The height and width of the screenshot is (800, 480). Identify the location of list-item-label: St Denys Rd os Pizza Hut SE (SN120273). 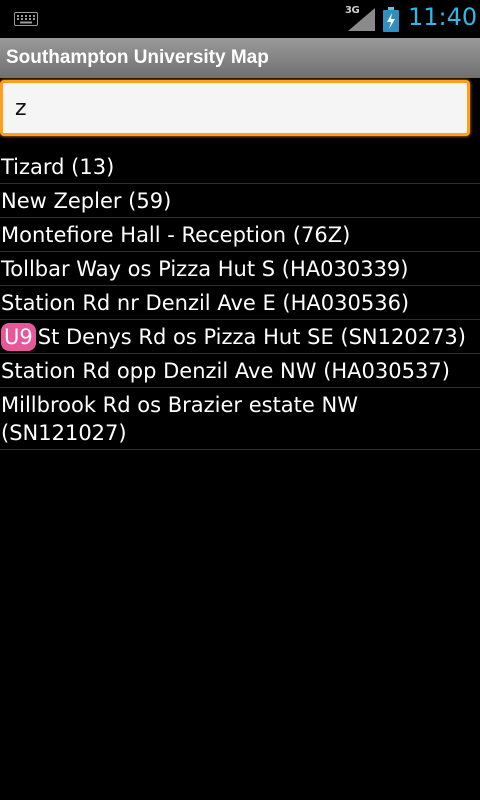
(251, 337).